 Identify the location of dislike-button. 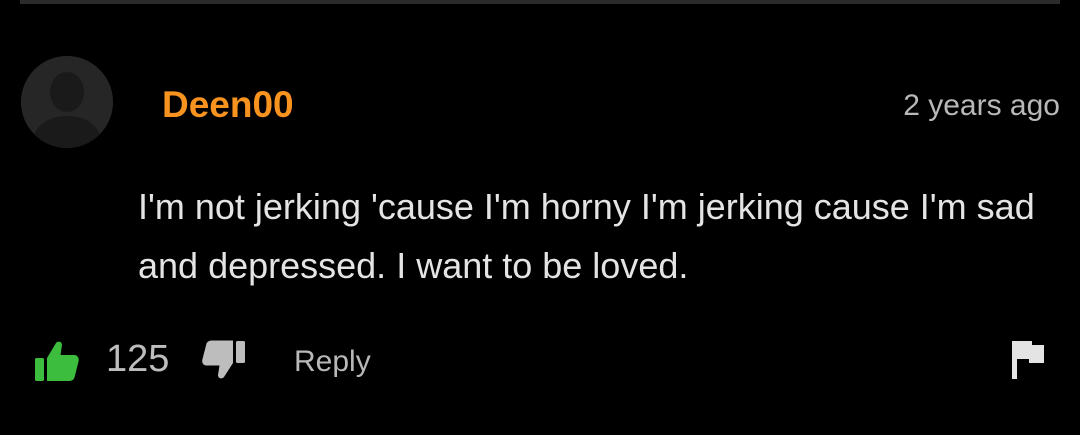
(224, 360).